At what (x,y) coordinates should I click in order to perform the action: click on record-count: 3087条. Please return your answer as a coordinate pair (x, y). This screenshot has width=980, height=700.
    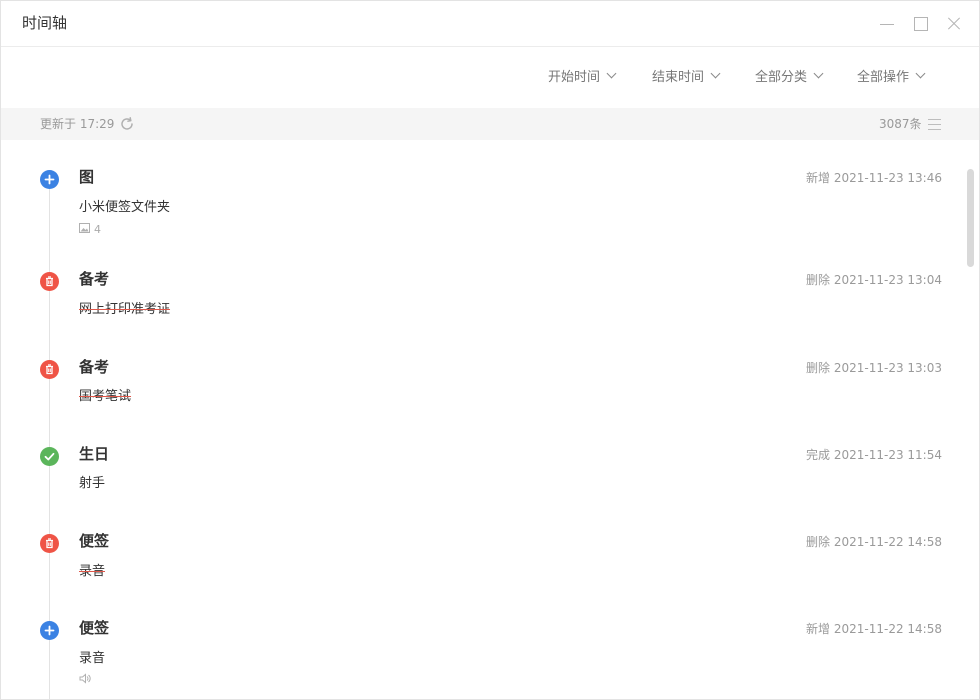
    Looking at the image, I should click on (900, 124).